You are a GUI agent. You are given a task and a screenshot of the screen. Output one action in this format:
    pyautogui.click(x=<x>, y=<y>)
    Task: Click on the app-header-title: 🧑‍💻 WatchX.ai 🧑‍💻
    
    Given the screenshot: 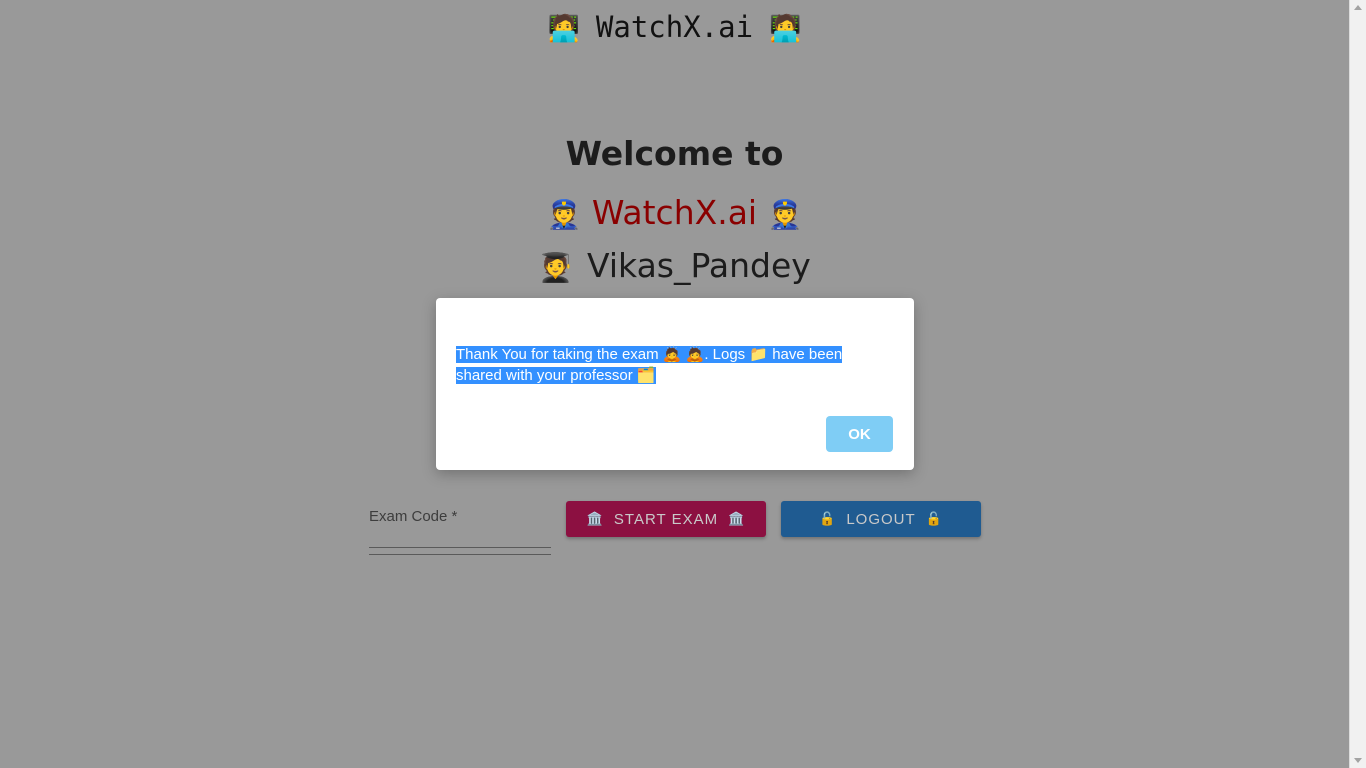 What is the action you would take?
    pyautogui.click(x=674, y=27)
    